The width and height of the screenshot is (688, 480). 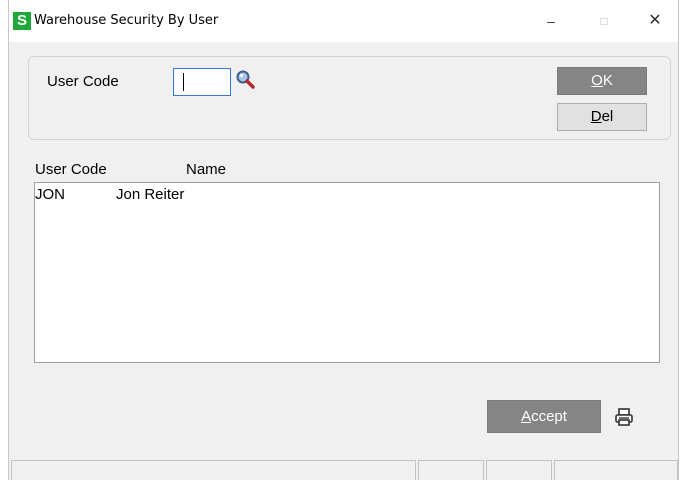 I want to click on window-title: Warehouse Security By User, so click(x=126, y=20).